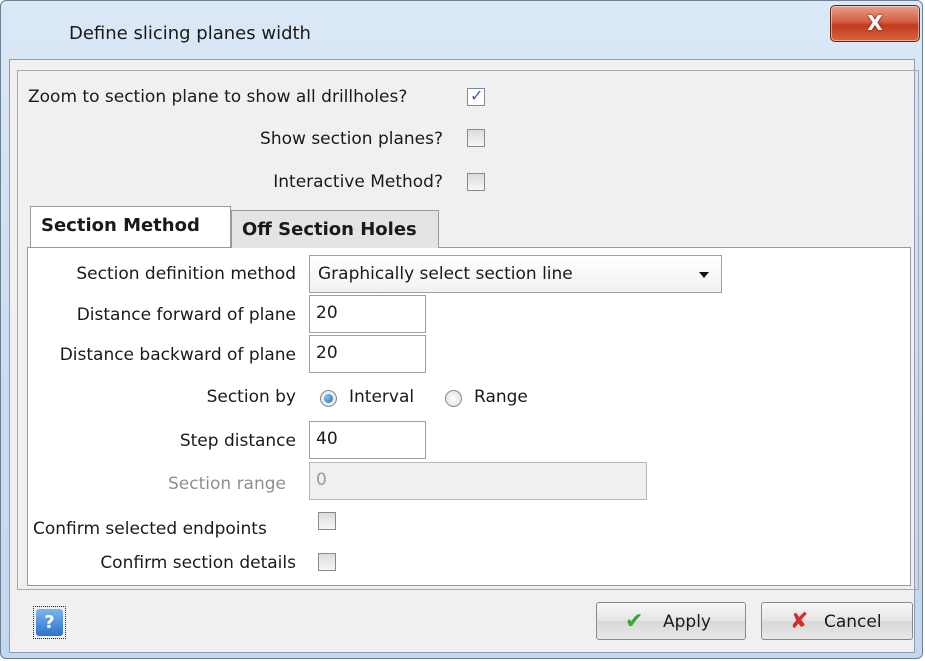 The image size is (925, 661). I want to click on cancel-label: Cancel, so click(853, 622).